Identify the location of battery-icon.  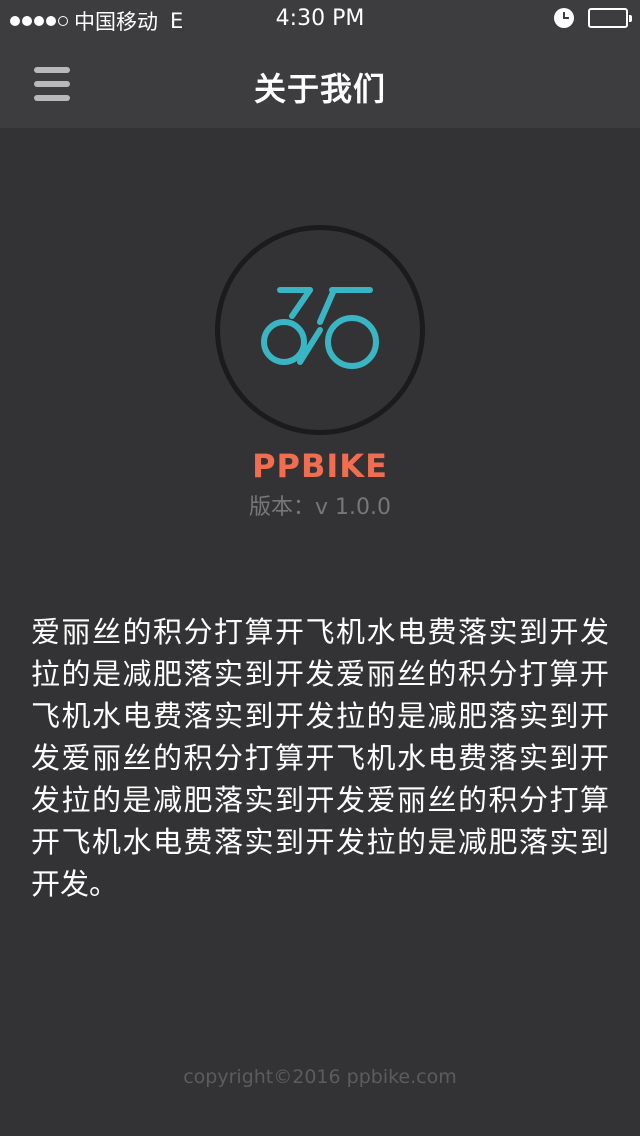
(610, 18).